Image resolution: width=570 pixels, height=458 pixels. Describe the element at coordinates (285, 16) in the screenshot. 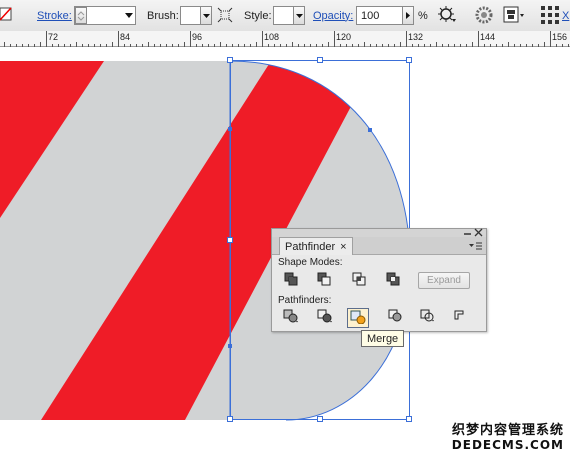

I see `control-bar: Stroke: Brush: Style: Opacity: 100 % X` at that location.